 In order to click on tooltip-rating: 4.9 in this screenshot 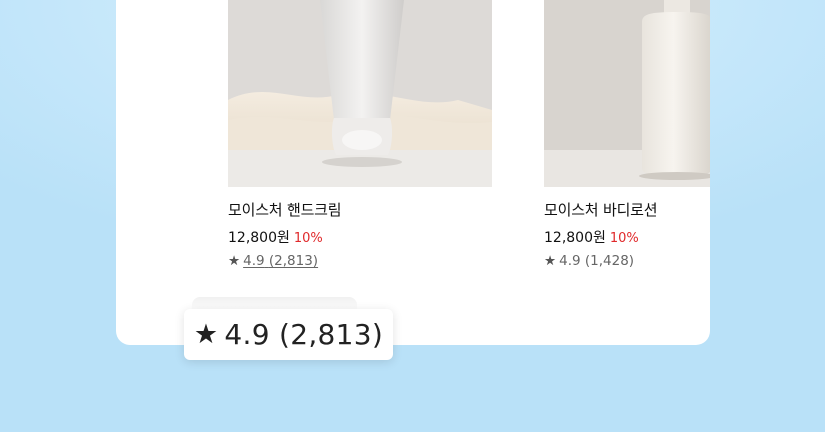, I will do `click(247, 334)`.